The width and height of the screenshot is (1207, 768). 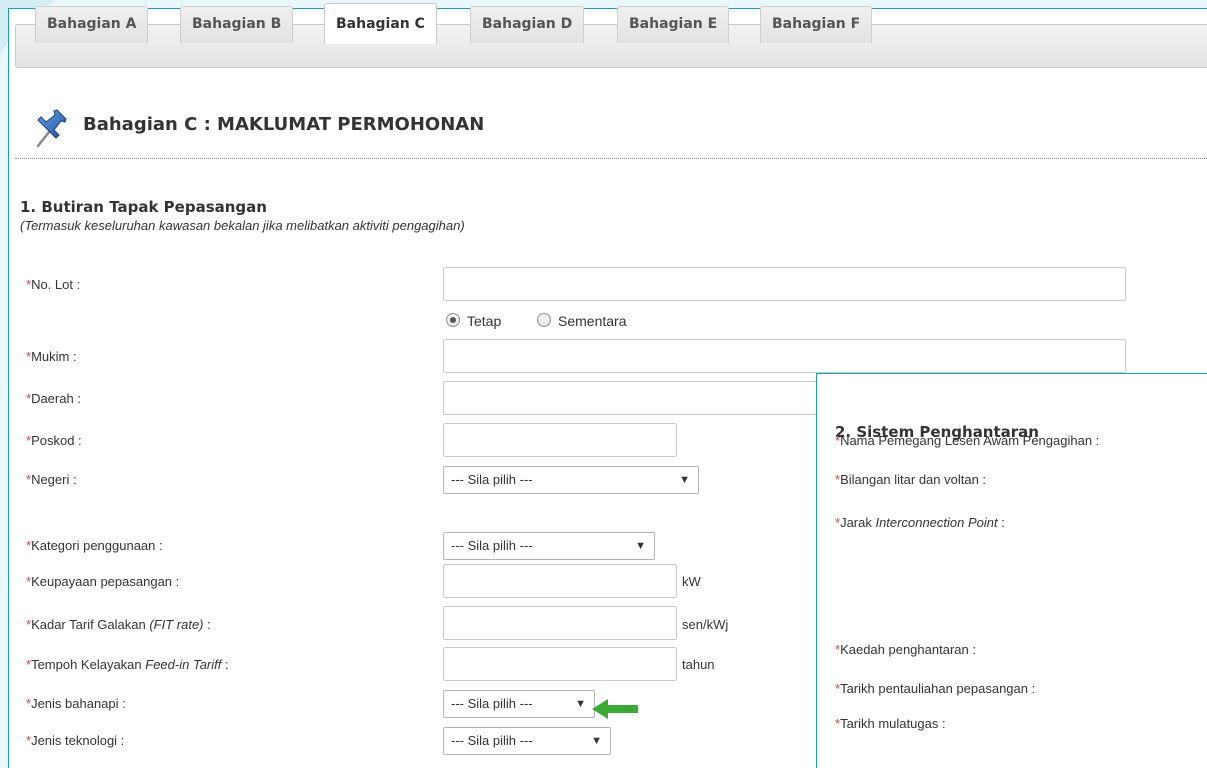 I want to click on daerah-label: *Daerah :, so click(x=53, y=398).